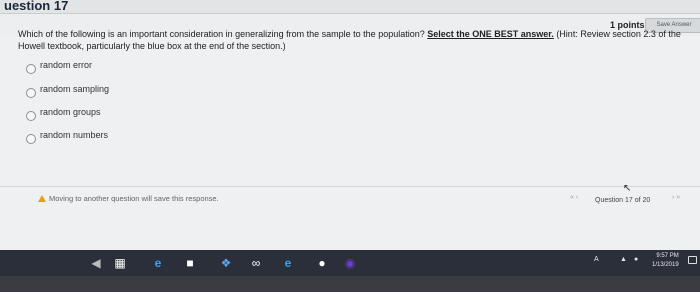 Image resolution: width=700 pixels, height=292 pixels. I want to click on firefox-icon: ◉, so click(350, 263).